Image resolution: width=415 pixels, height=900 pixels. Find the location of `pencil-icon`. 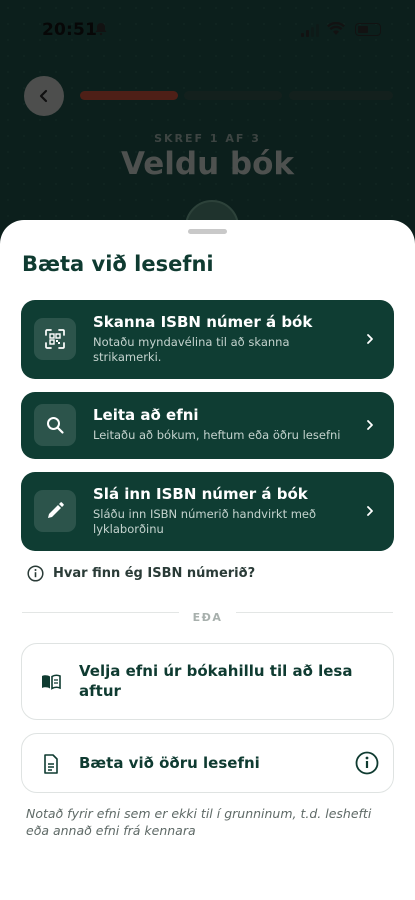

pencil-icon is located at coordinates (55, 511).